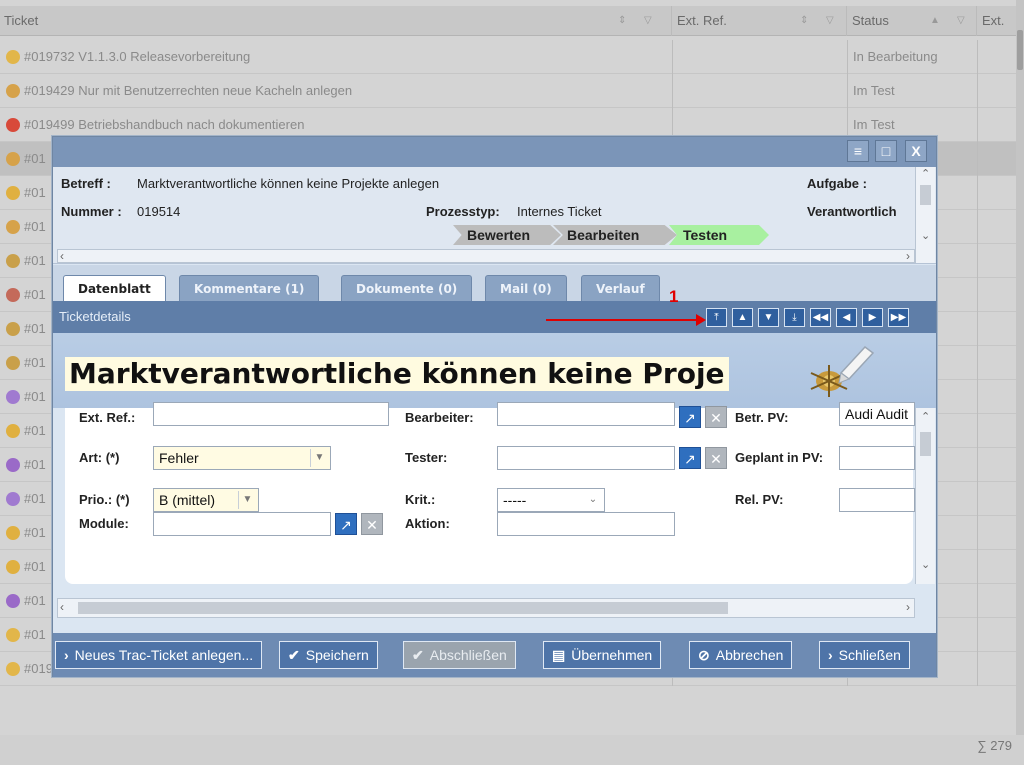 Image resolution: width=1024 pixels, height=765 pixels. Describe the element at coordinates (886, 151) in the screenshot. I see `maximize-icon: □` at that location.